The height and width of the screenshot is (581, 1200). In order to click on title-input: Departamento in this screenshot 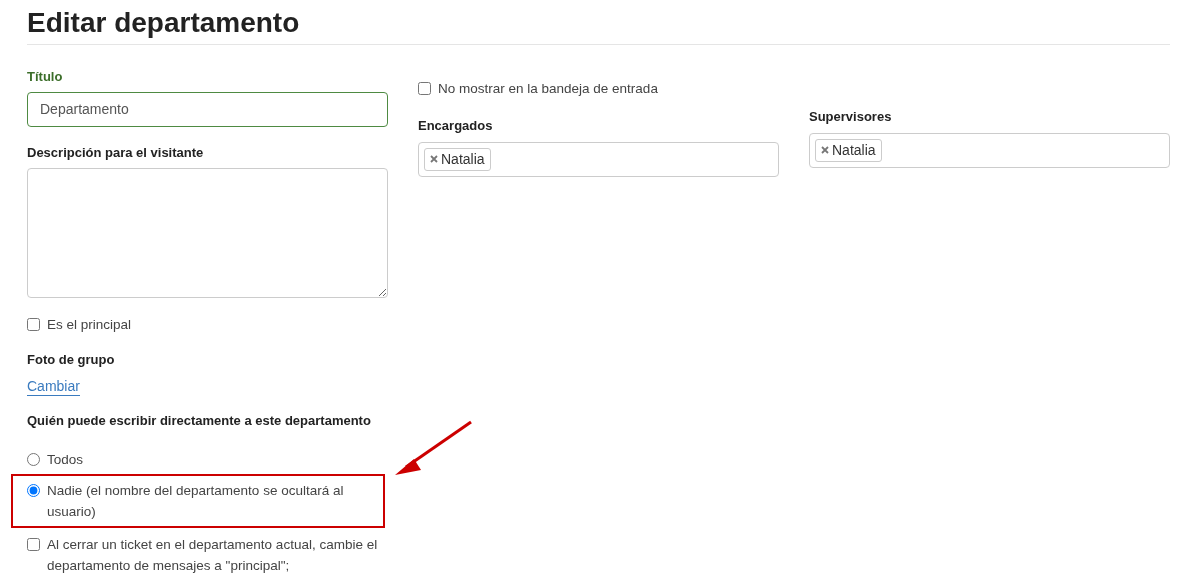, I will do `click(207, 109)`.